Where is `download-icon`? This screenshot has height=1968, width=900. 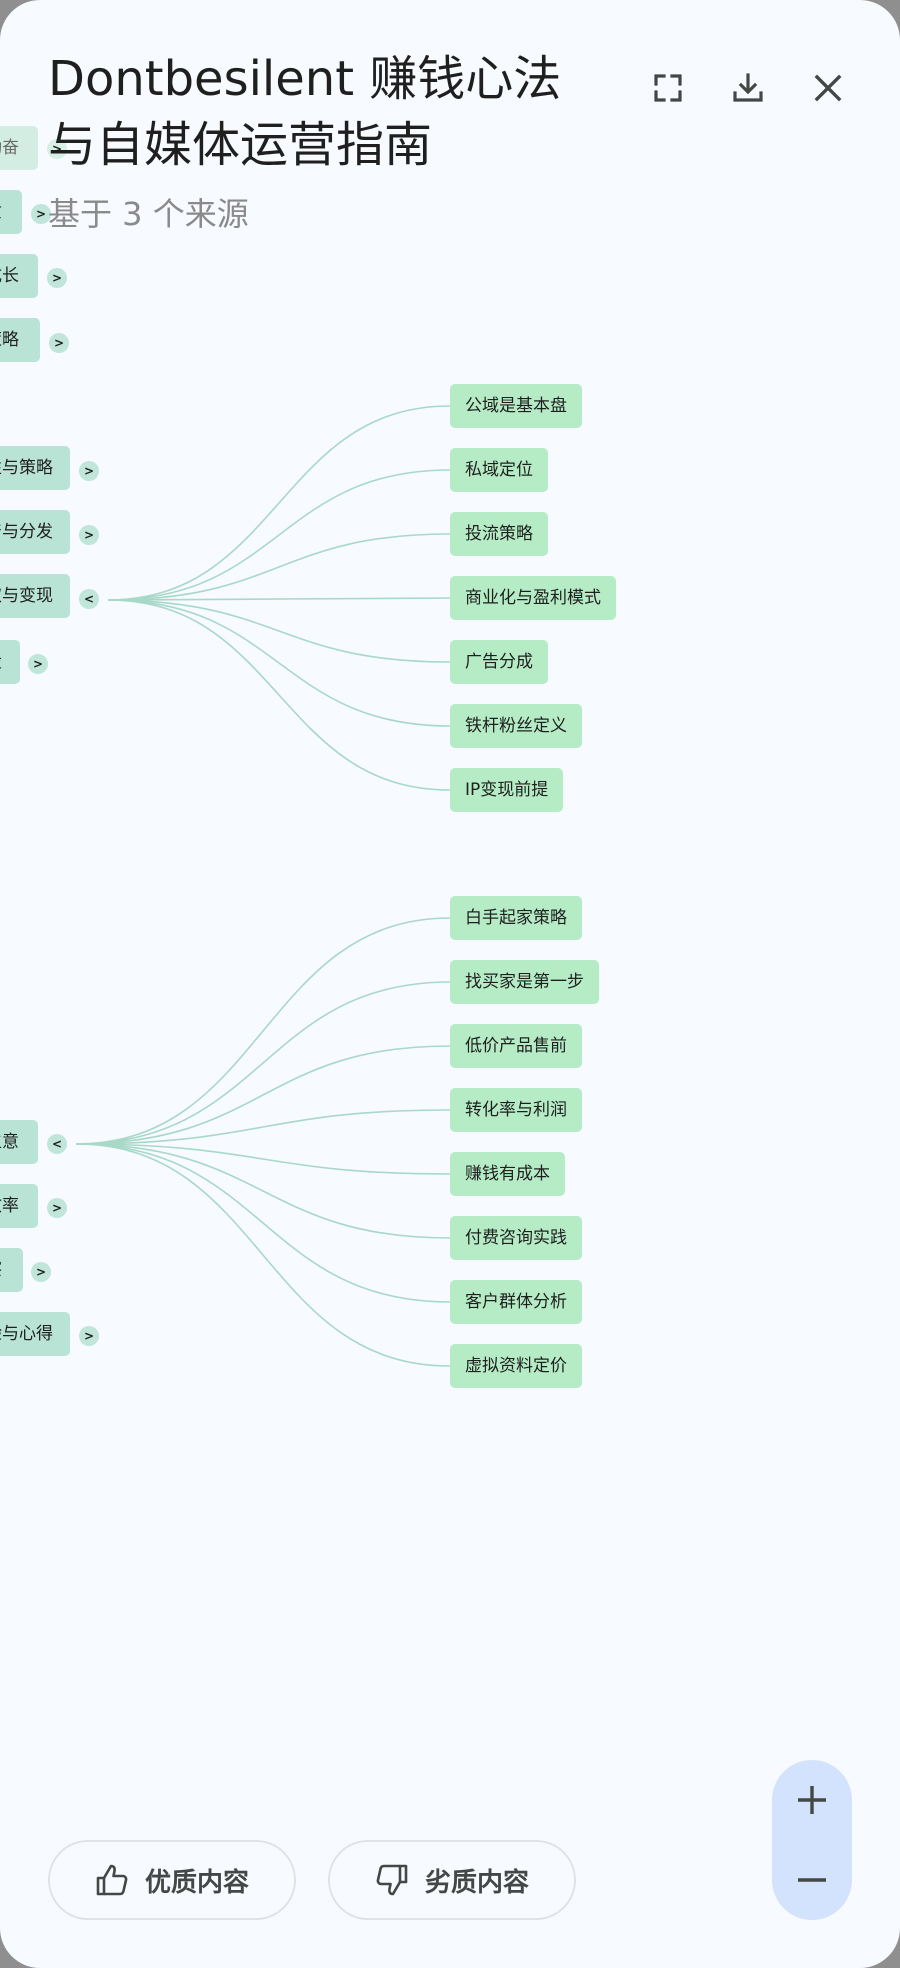
download-icon is located at coordinates (748, 87).